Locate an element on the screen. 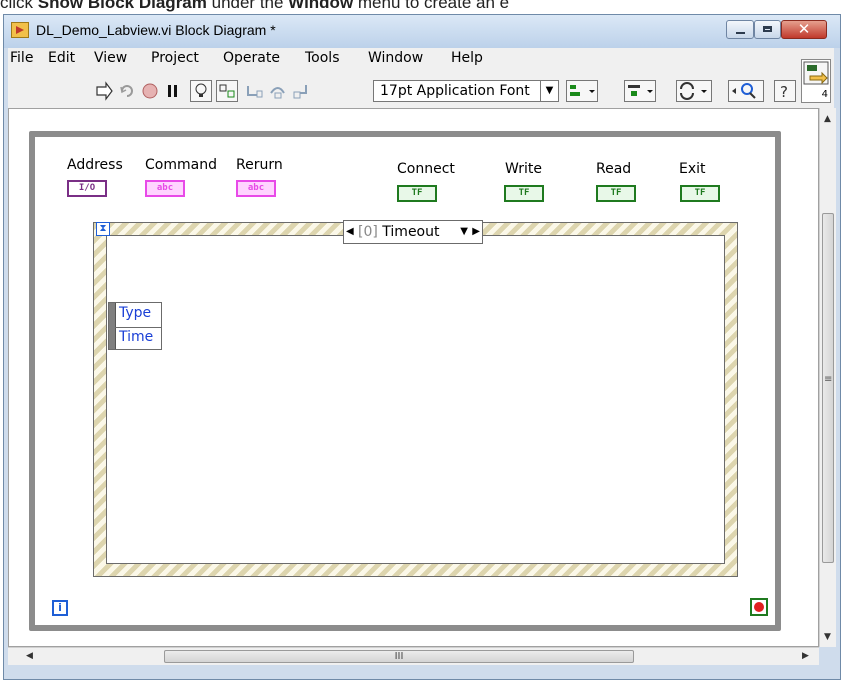 This screenshot has height=682, width=843. address-label: Address is located at coordinates (95, 165).